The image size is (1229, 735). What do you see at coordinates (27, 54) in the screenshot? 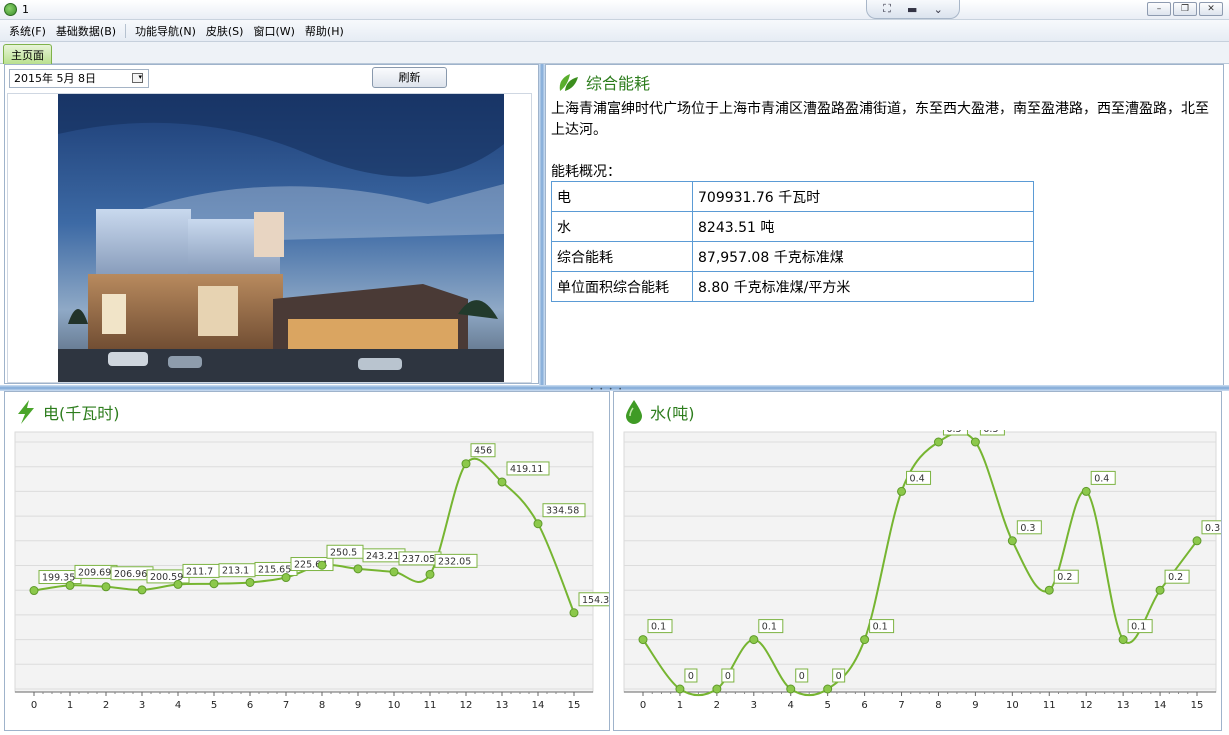
I see `tab-main-page: 主页面` at bounding box center [27, 54].